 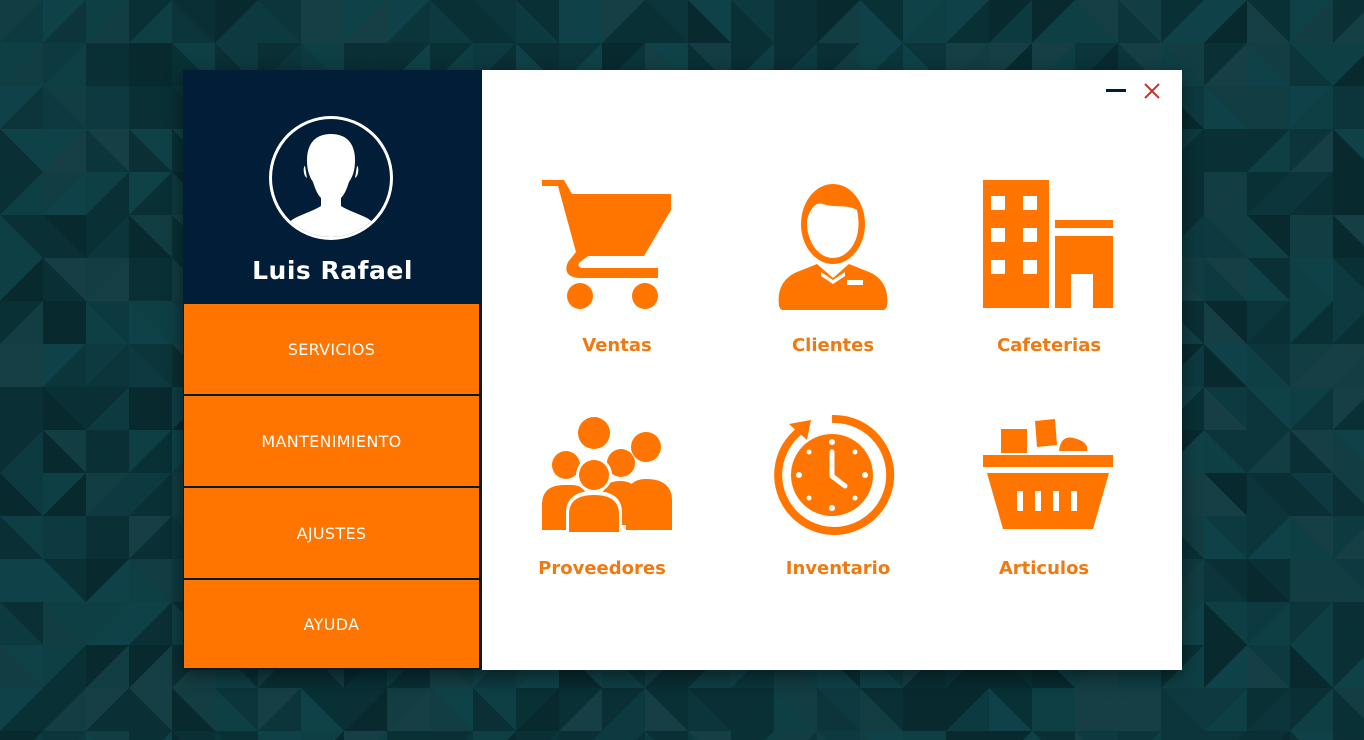 I want to click on close-button, so click(x=1152, y=91).